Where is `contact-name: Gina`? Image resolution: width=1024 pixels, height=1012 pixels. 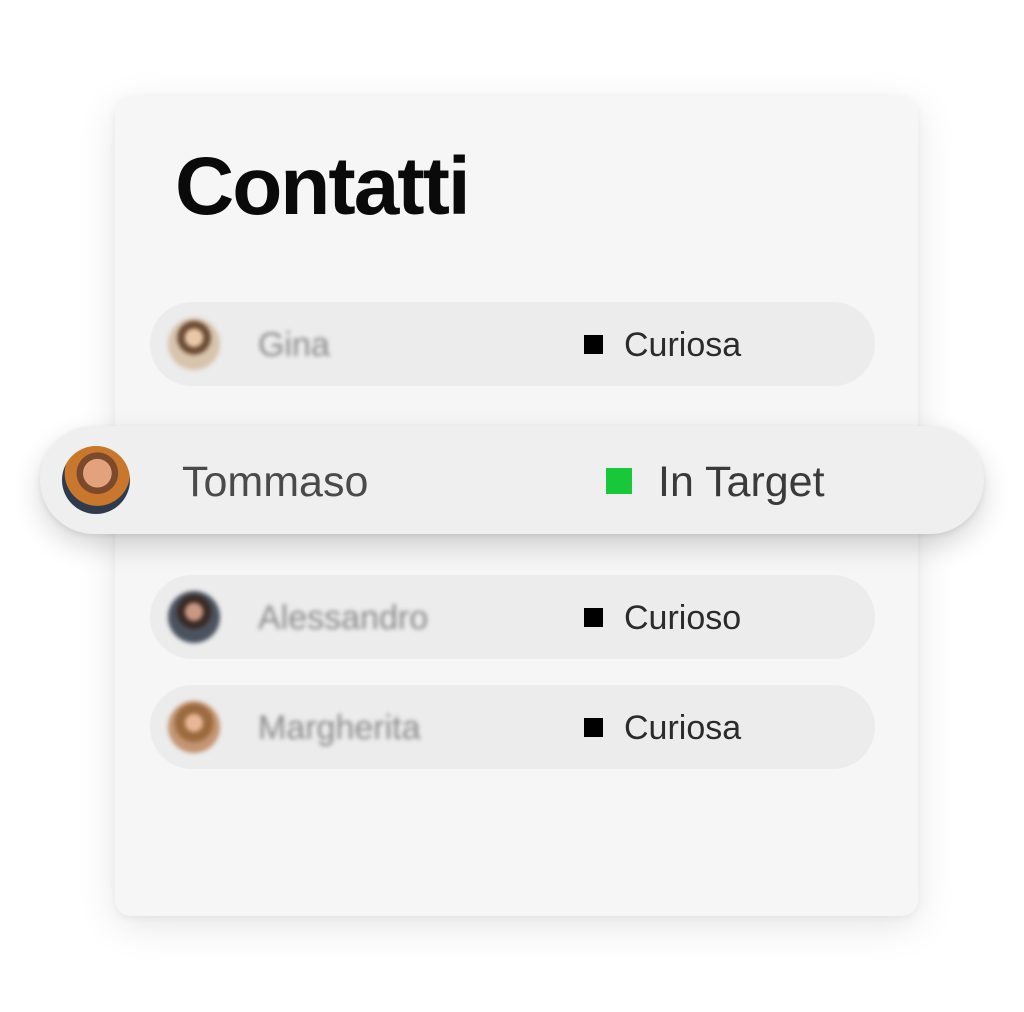 contact-name: Gina is located at coordinates (294, 345).